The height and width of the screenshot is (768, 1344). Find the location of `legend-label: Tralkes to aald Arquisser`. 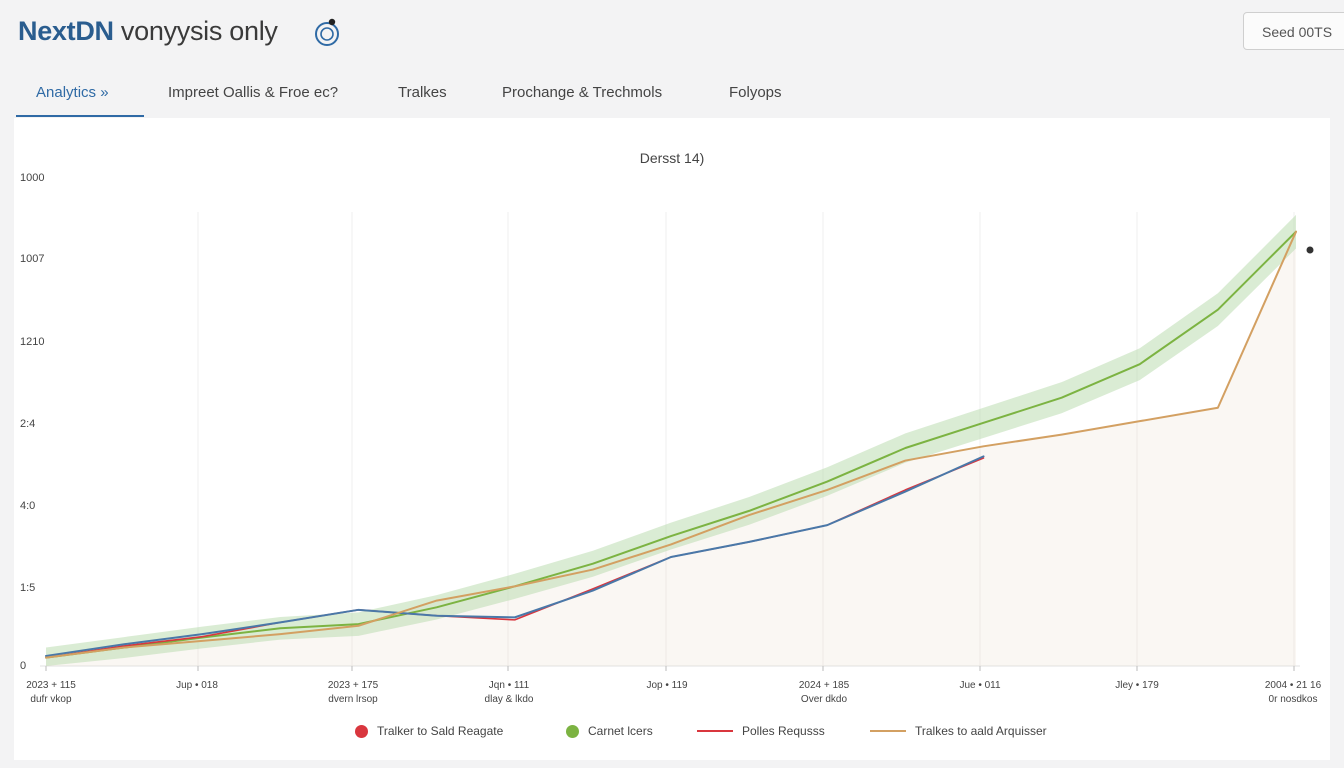

legend-label: Tralkes to aald Arquisser is located at coordinates (981, 731).